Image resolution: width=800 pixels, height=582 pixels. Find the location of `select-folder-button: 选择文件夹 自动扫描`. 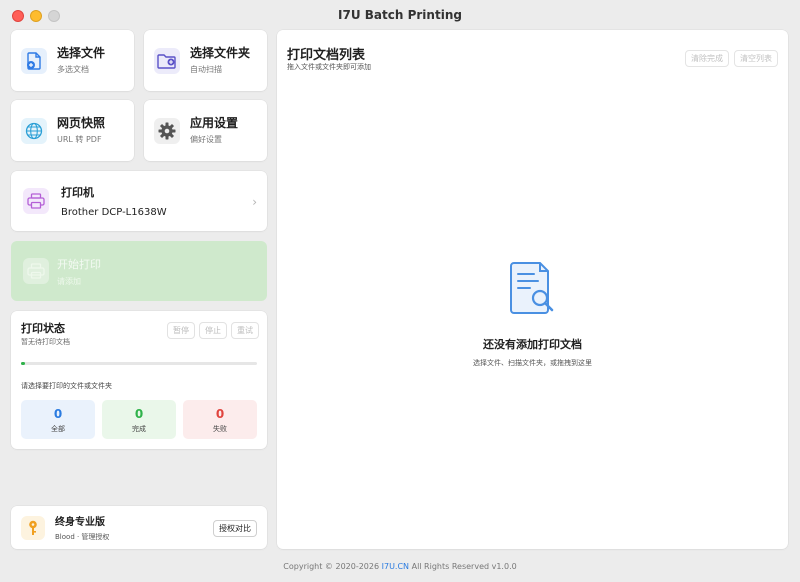

select-folder-button: 选择文件夹 自动扫描 is located at coordinates (205, 60).